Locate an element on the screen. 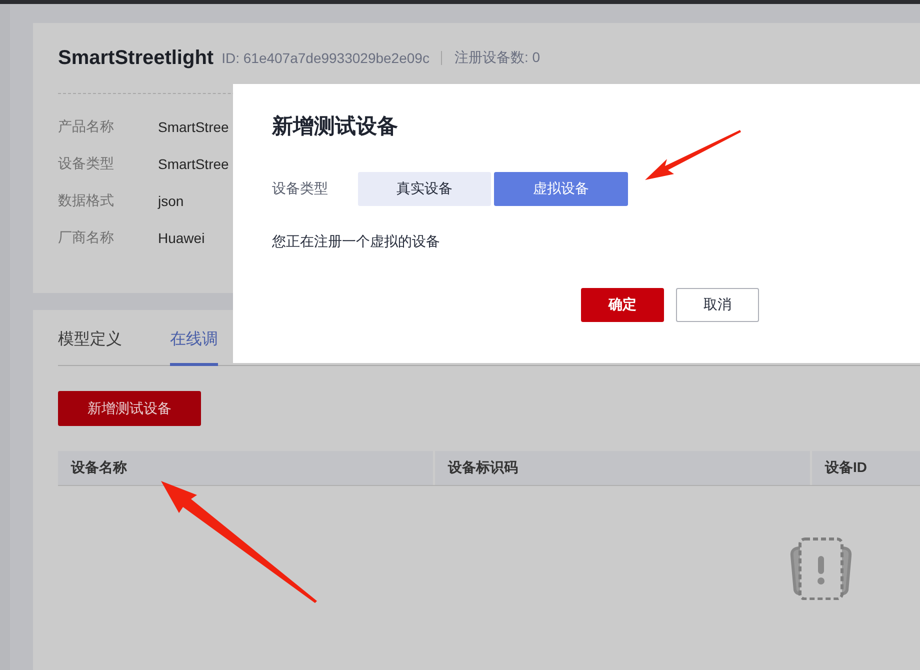 The image size is (920, 670). hint-text: 您正在注册一个虚拟的设备 is located at coordinates (356, 242).